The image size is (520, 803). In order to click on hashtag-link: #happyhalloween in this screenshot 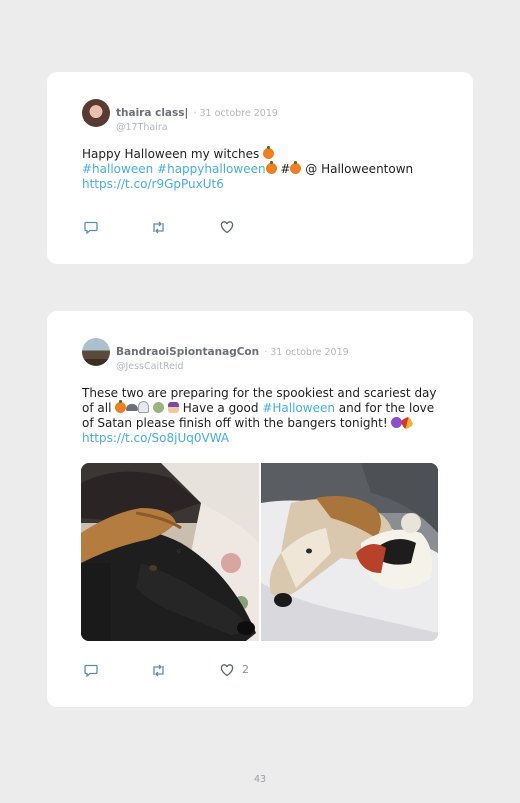, I will do `click(211, 169)`.